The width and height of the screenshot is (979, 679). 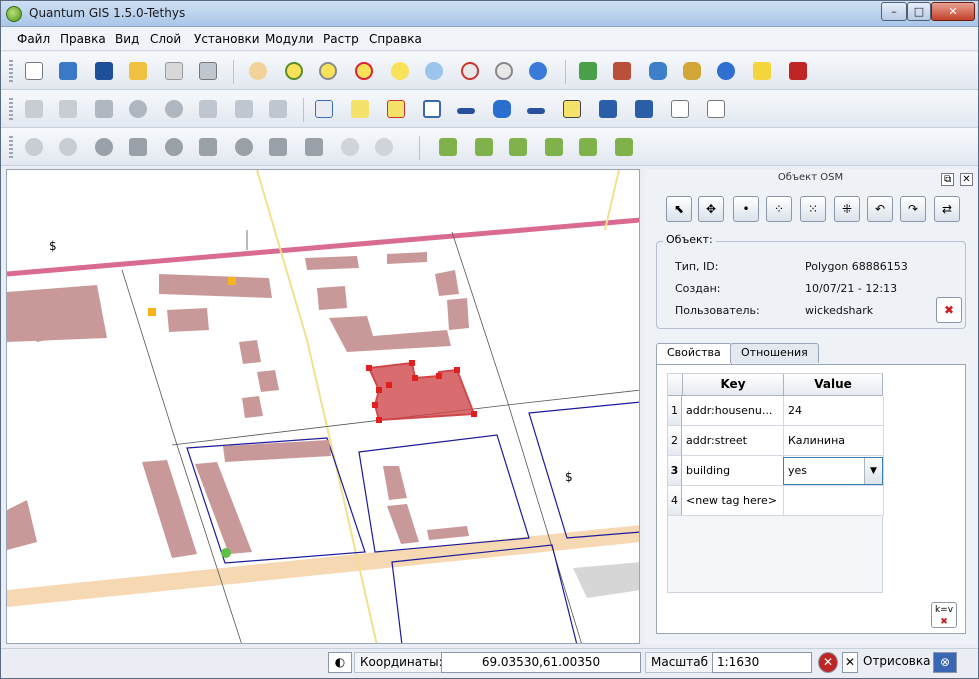 I want to click on osm-multi-icon: ⁜, so click(x=847, y=209).